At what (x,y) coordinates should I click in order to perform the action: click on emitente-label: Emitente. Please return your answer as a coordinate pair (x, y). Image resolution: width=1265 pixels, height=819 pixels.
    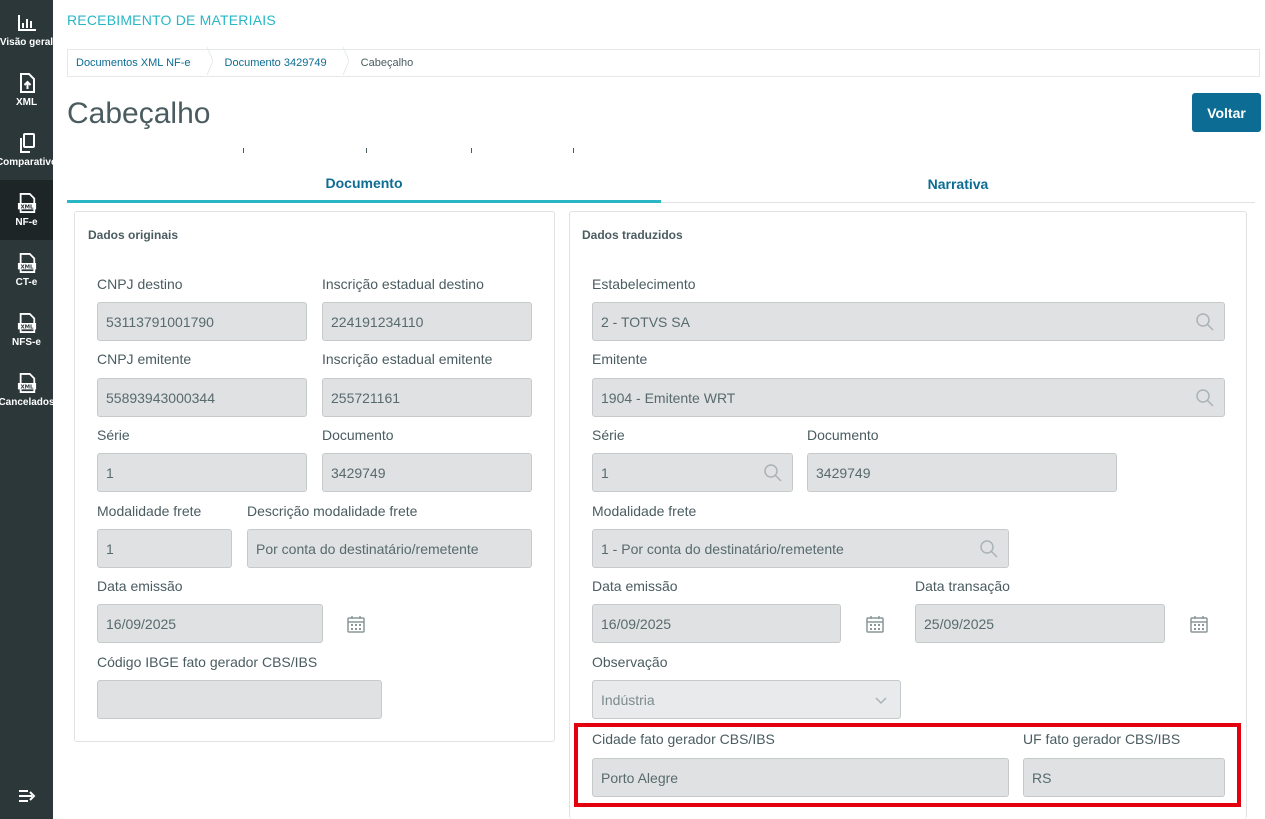
    Looking at the image, I should click on (620, 359).